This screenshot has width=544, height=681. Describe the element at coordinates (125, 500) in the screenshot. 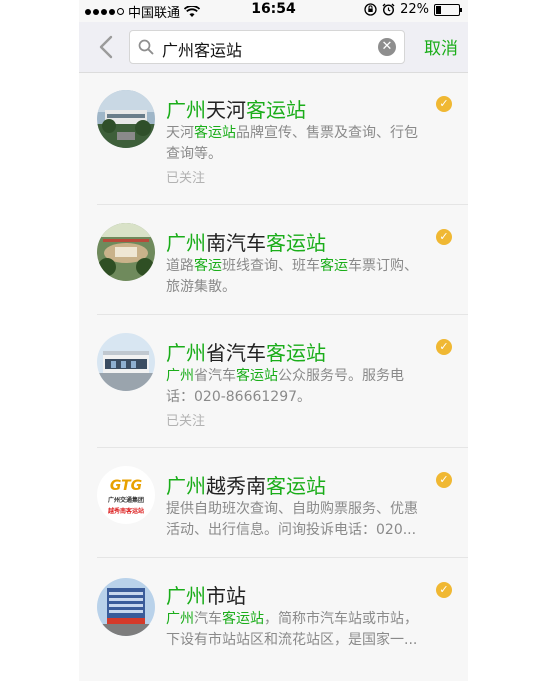

I see `logo-caption: 广州交通集团` at that location.